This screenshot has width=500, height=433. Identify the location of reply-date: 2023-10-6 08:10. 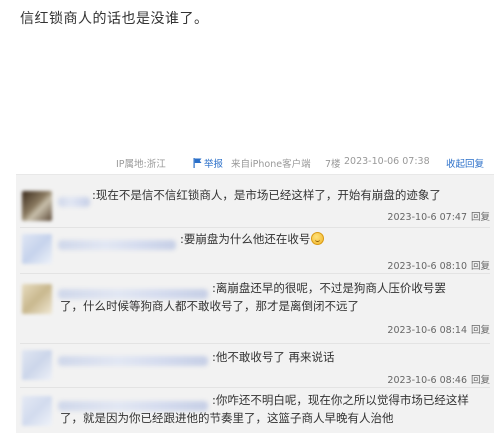
(427, 266).